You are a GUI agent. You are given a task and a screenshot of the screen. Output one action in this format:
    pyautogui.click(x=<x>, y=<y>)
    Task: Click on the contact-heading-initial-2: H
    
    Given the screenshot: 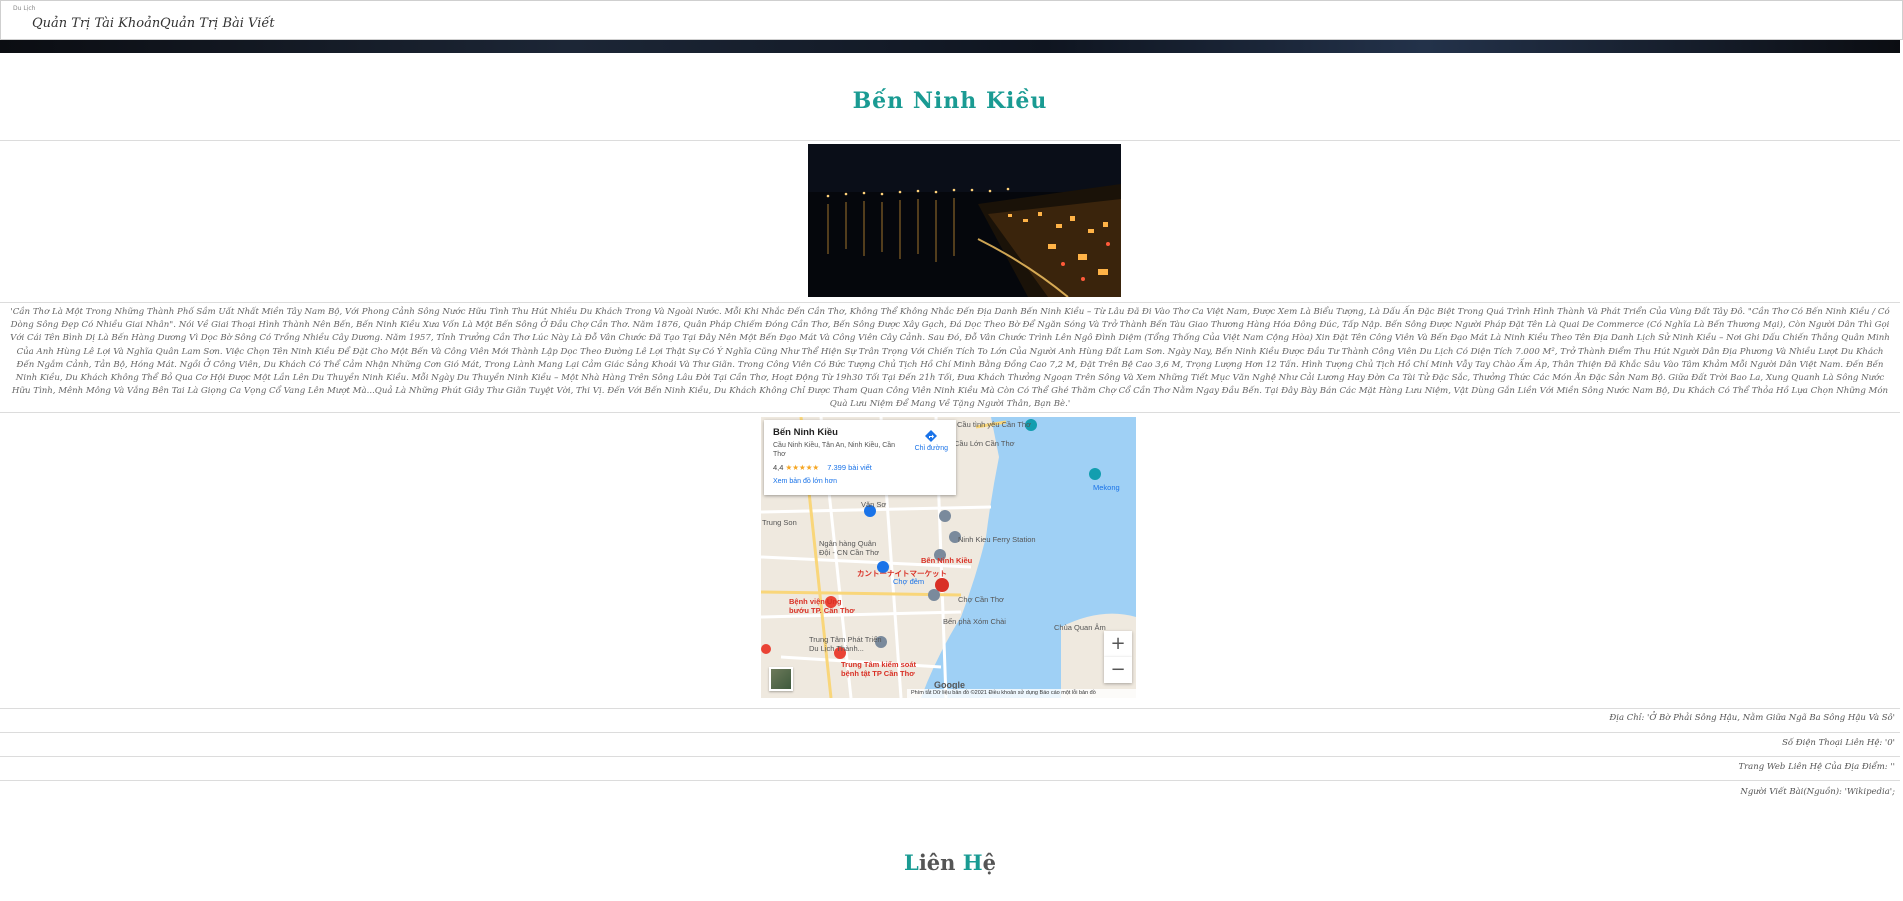 What is the action you would take?
    pyautogui.click(x=972, y=862)
    